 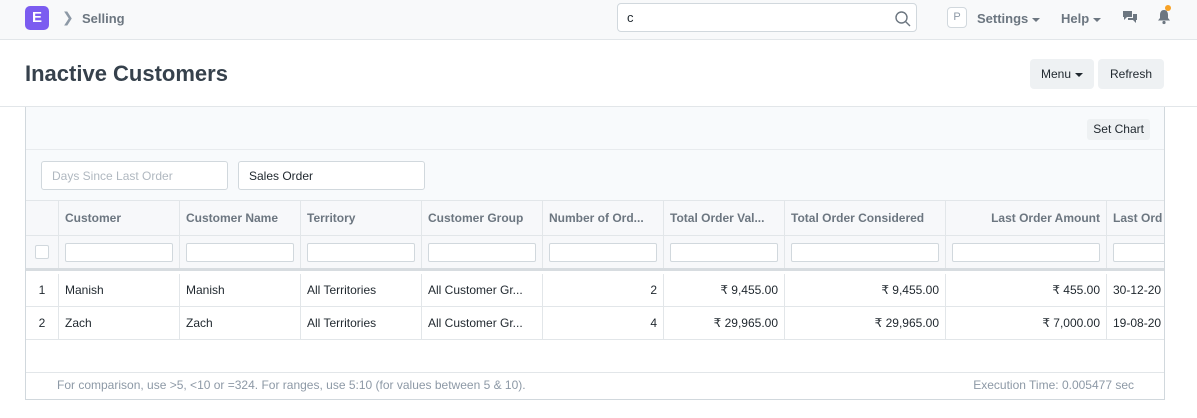 What do you see at coordinates (42, 218) in the screenshot?
I see `row-index-header` at bounding box center [42, 218].